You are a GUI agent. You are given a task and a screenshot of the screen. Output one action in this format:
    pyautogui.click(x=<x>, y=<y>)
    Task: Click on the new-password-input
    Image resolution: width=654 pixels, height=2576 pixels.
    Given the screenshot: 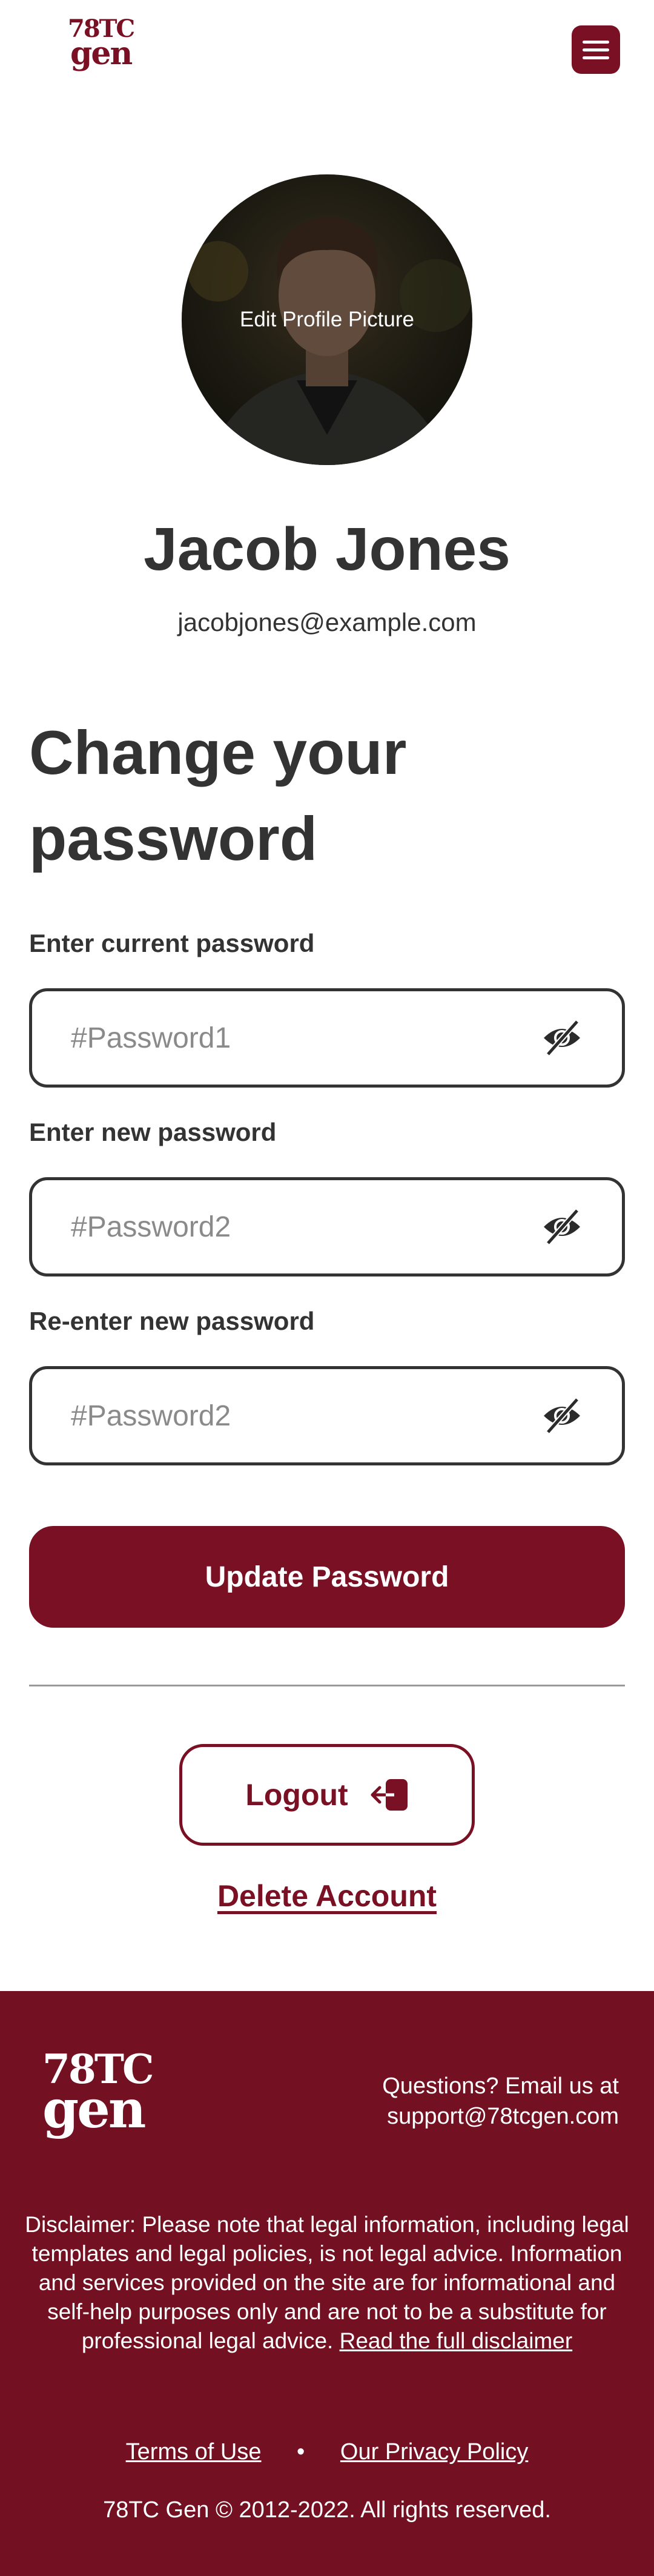 What is the action you would take?
    pyautogui.click(x=301, y=1226)
    